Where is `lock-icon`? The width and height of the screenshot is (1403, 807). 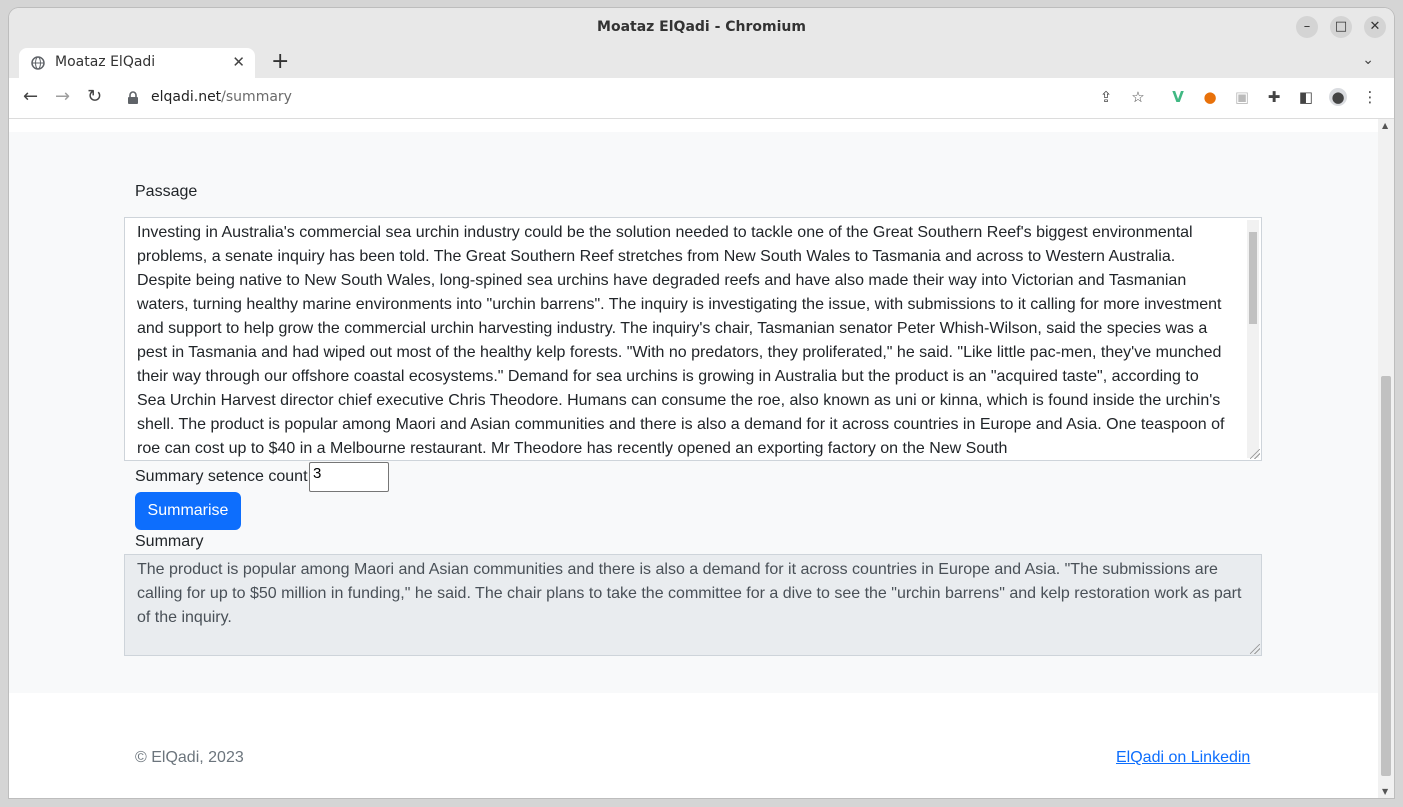 lock-icon is located at coordinates (133, 97).